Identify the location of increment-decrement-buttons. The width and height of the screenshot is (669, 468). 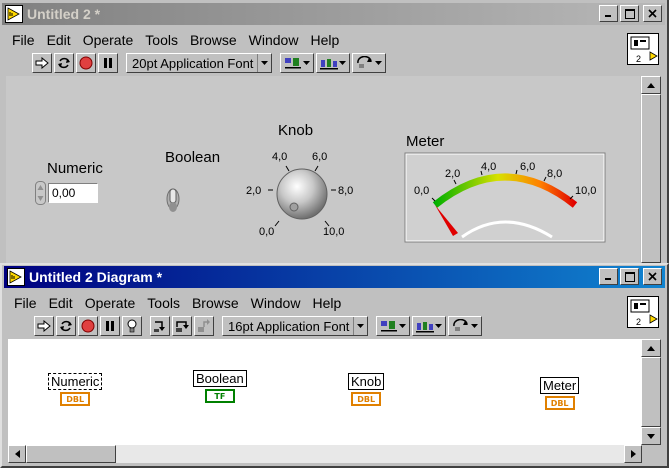
(40, 193).